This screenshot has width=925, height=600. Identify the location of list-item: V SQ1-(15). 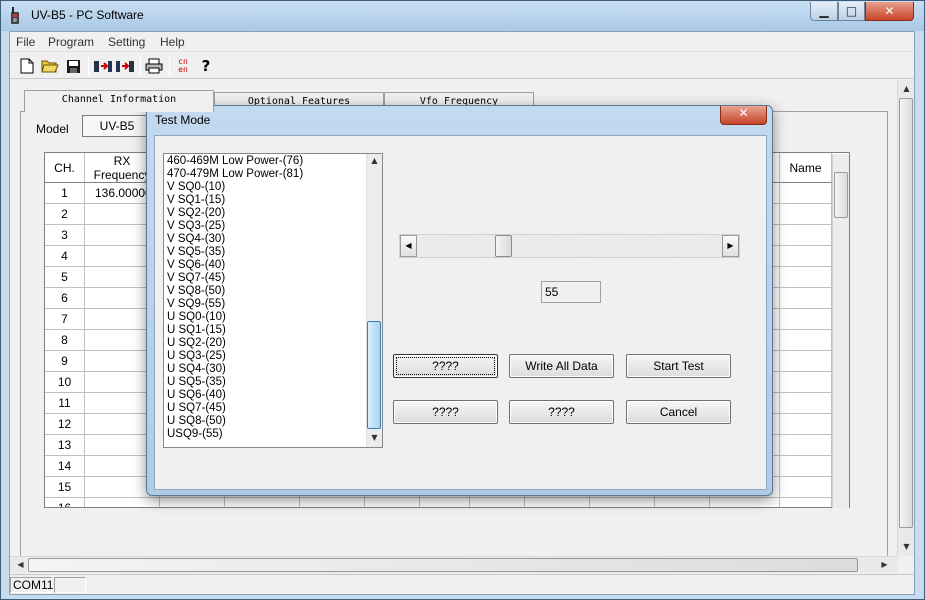
(196, 200).